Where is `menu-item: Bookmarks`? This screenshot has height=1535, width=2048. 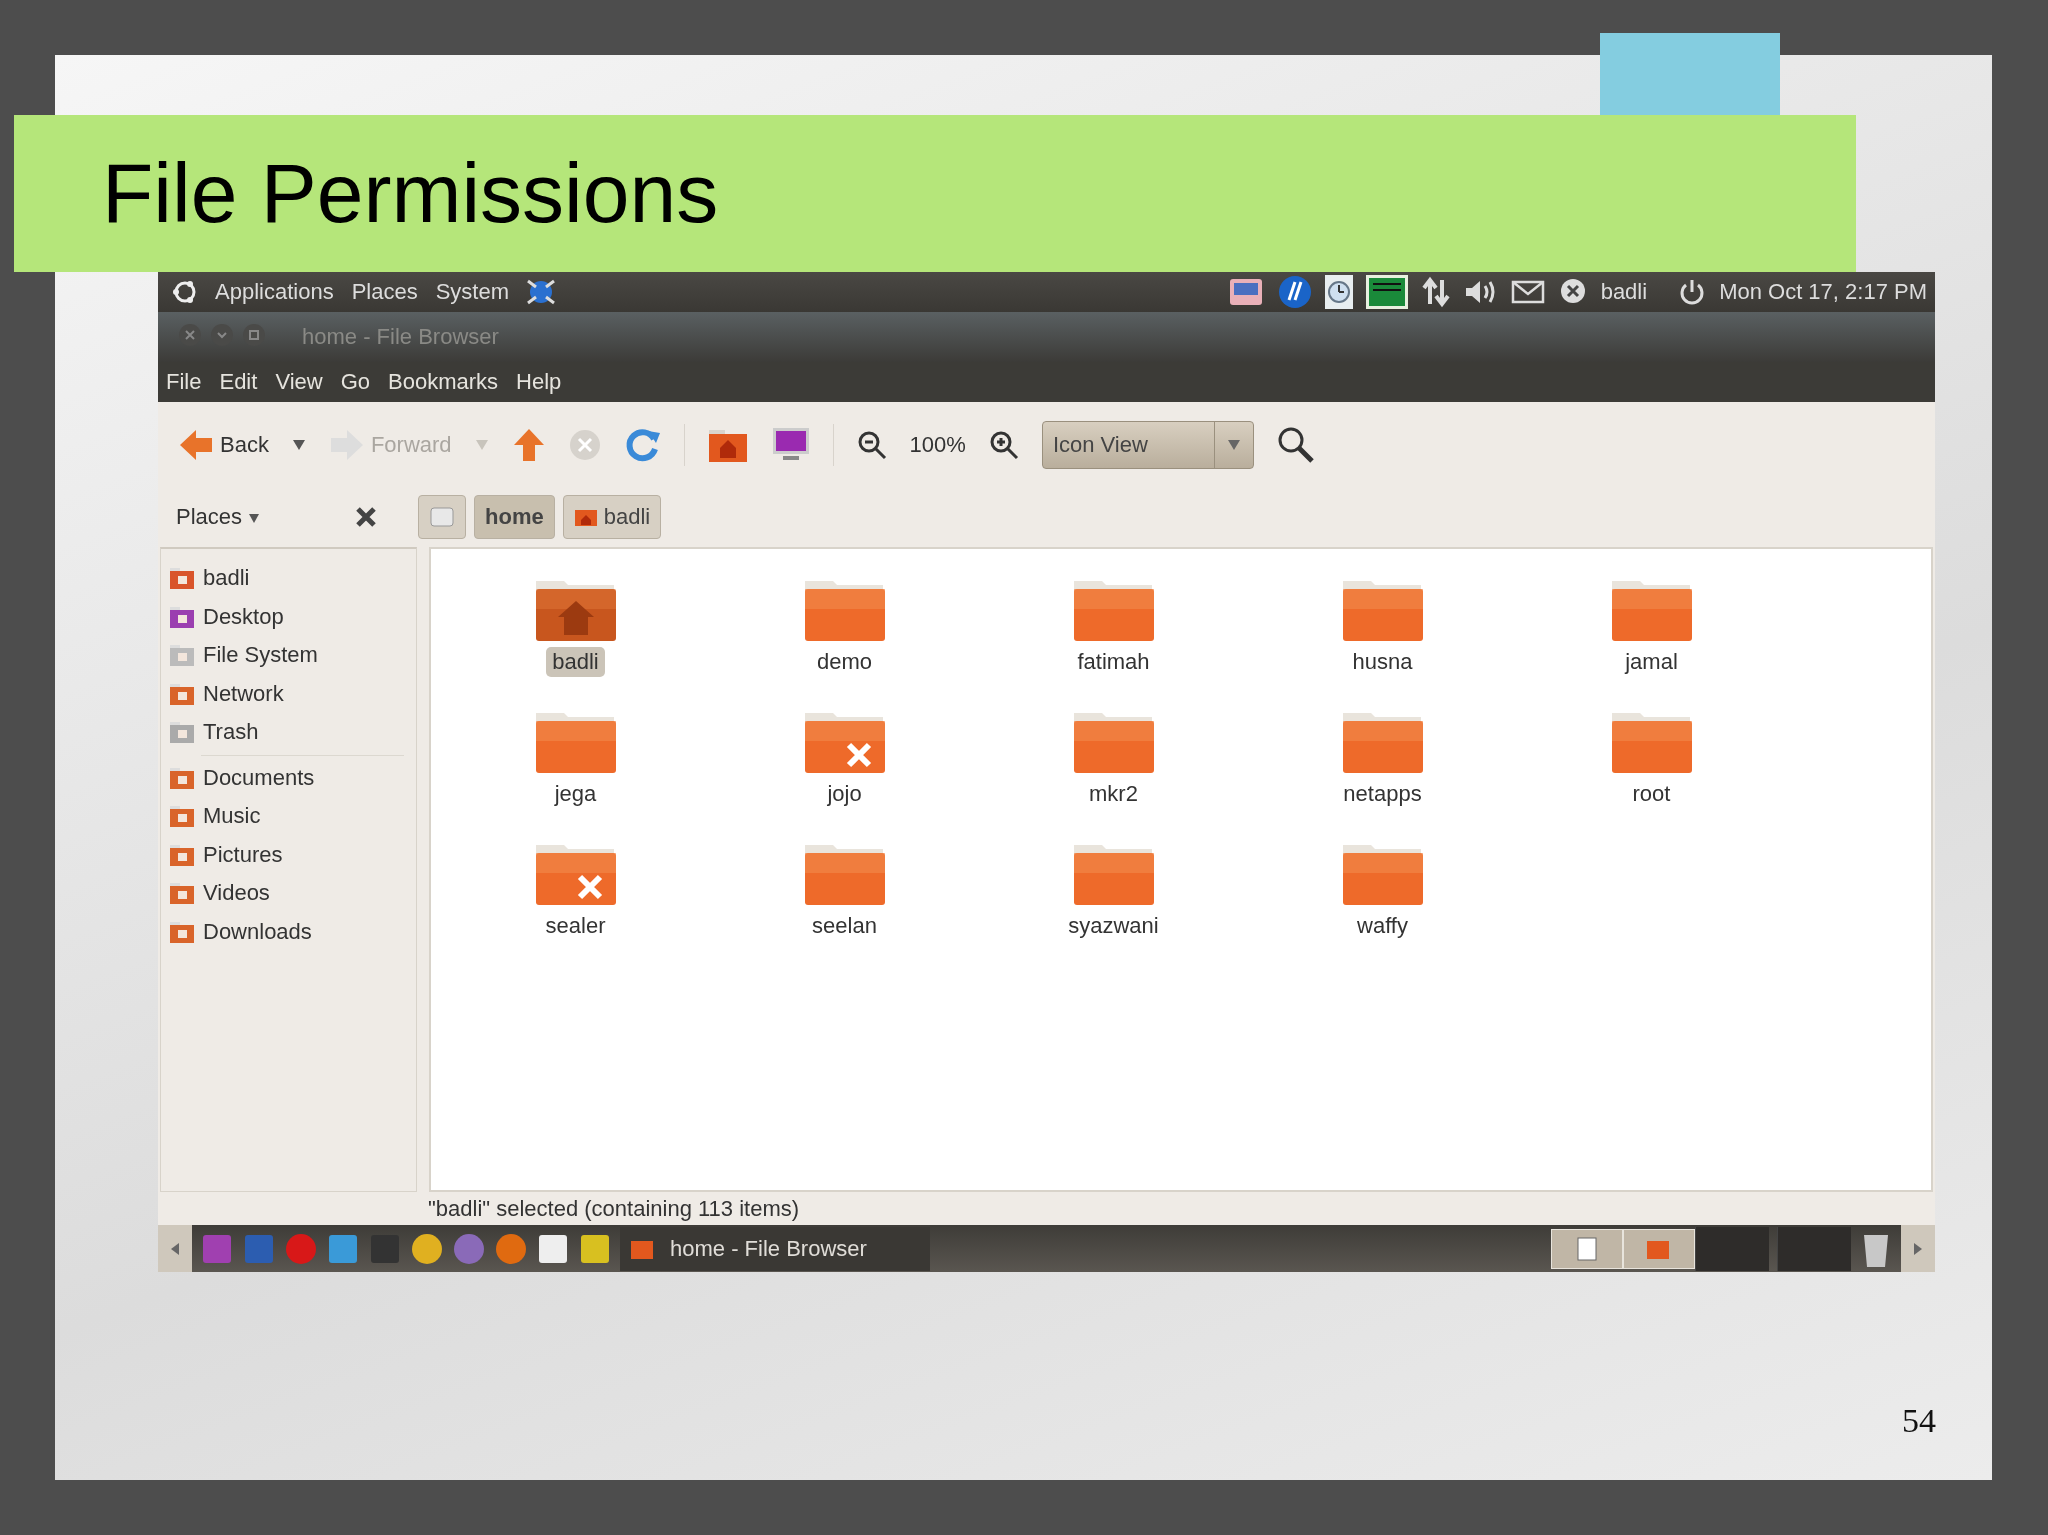 menu-item: Bookmarks is located at coordinates (443, 382).